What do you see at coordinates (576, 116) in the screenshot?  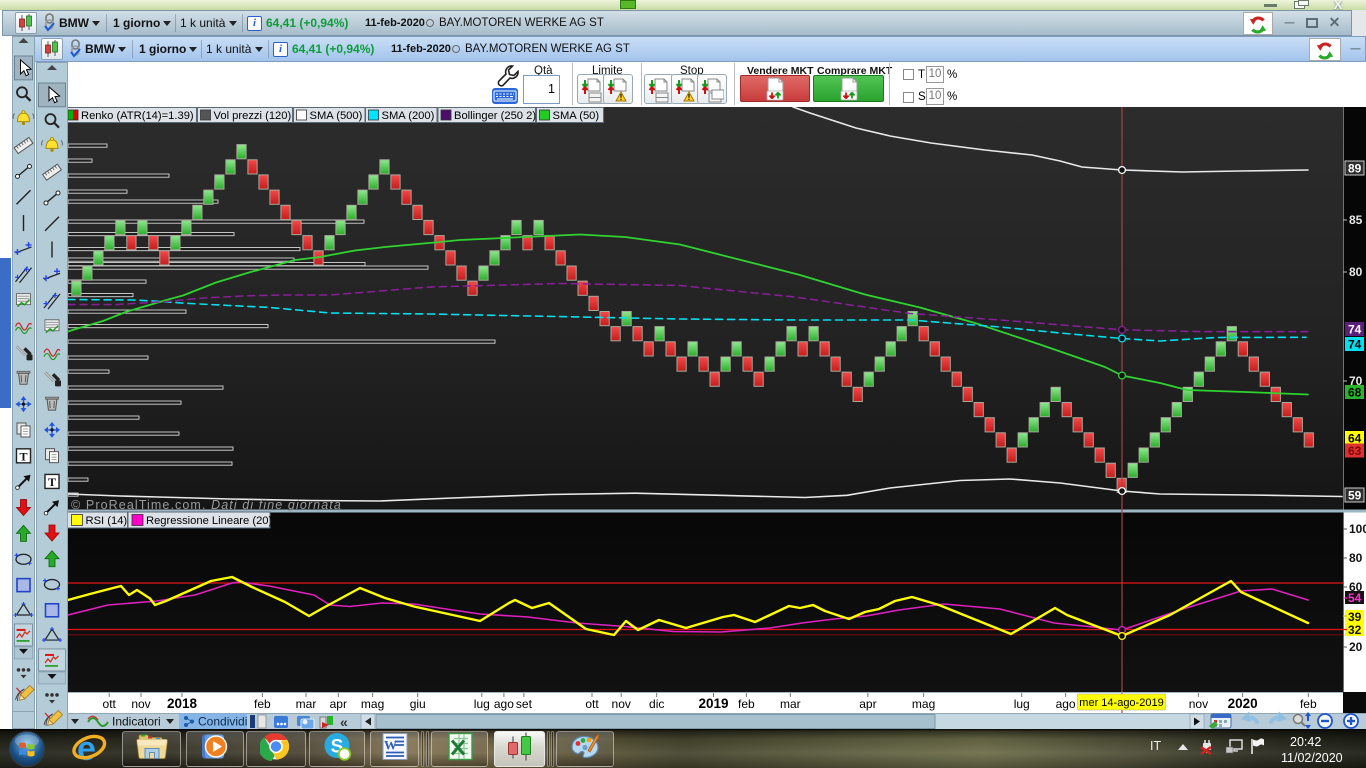 I see `svg-text: SMA (50)` at bounding box center [576, 116].